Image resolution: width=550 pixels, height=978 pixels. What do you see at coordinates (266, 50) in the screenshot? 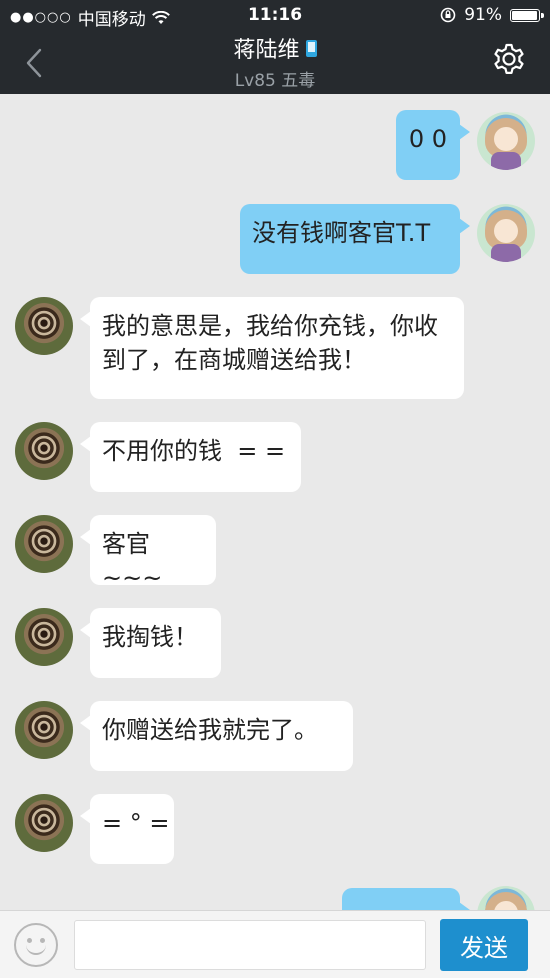
I see `contact-name: 蒋陆维` at bounding box center [266, 50].